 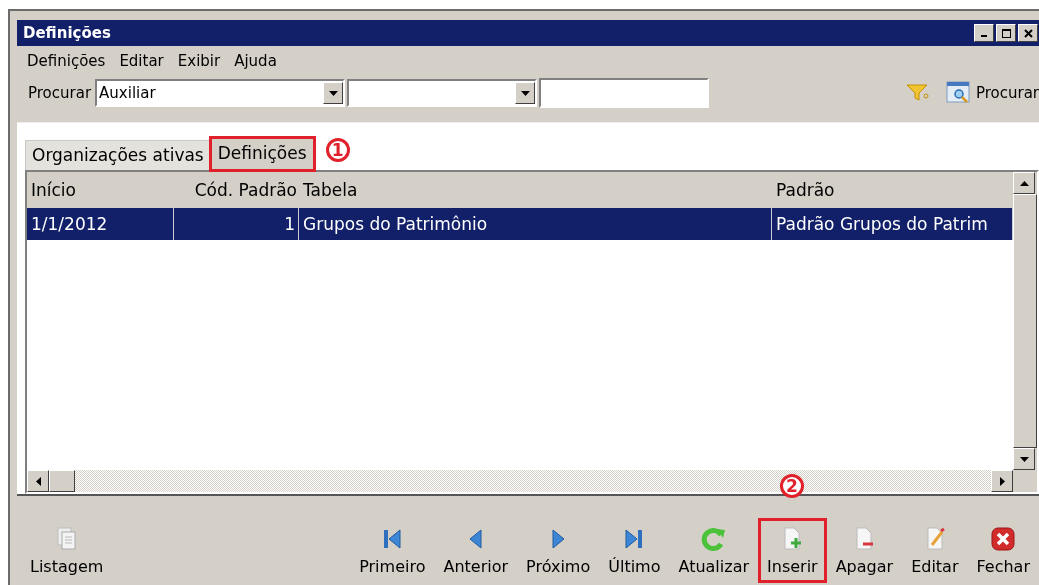 What do you see at coordinates (792, 539) in the screenshot?
I see `add-document-icon` at bounding box center [792, 539].